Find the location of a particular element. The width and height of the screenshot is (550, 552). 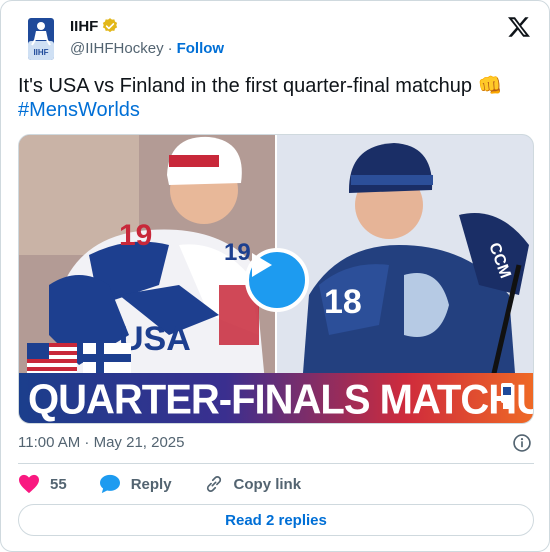

finland-flag-icon is located at coordinates (107, 358).